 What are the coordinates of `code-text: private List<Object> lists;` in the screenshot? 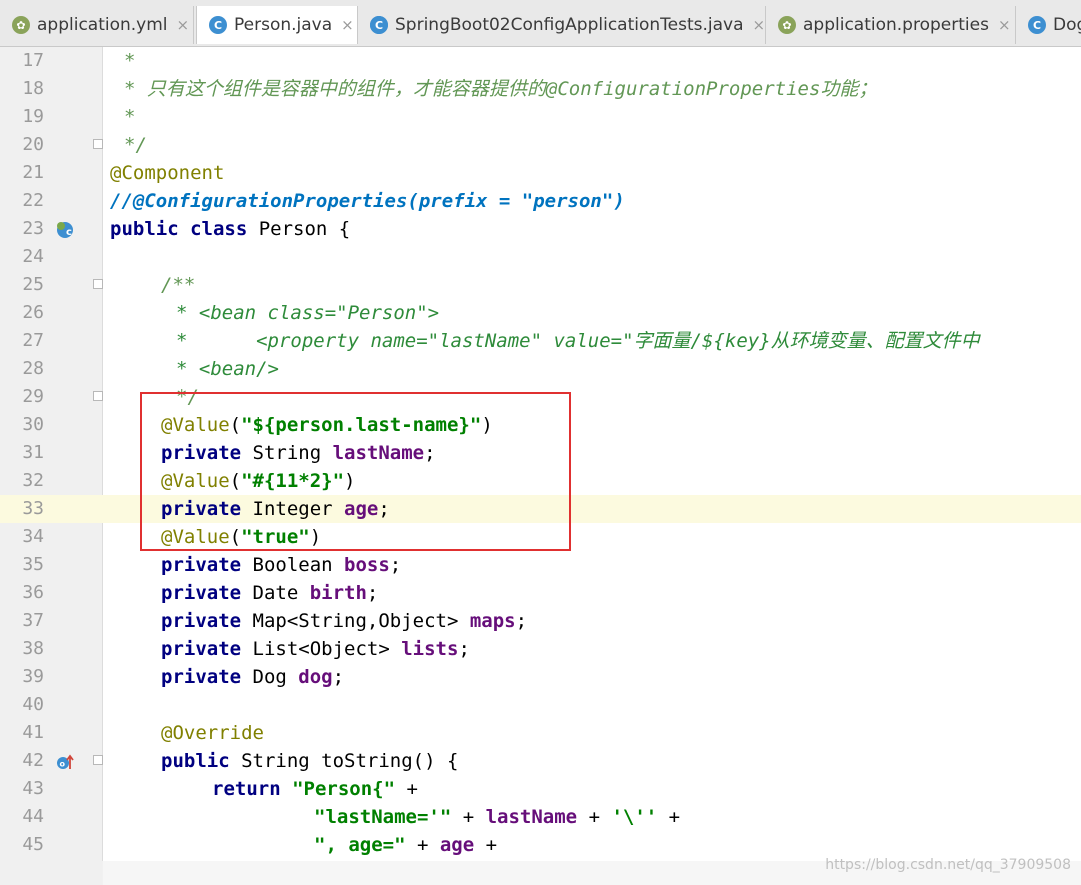 It's located at (315, 649).